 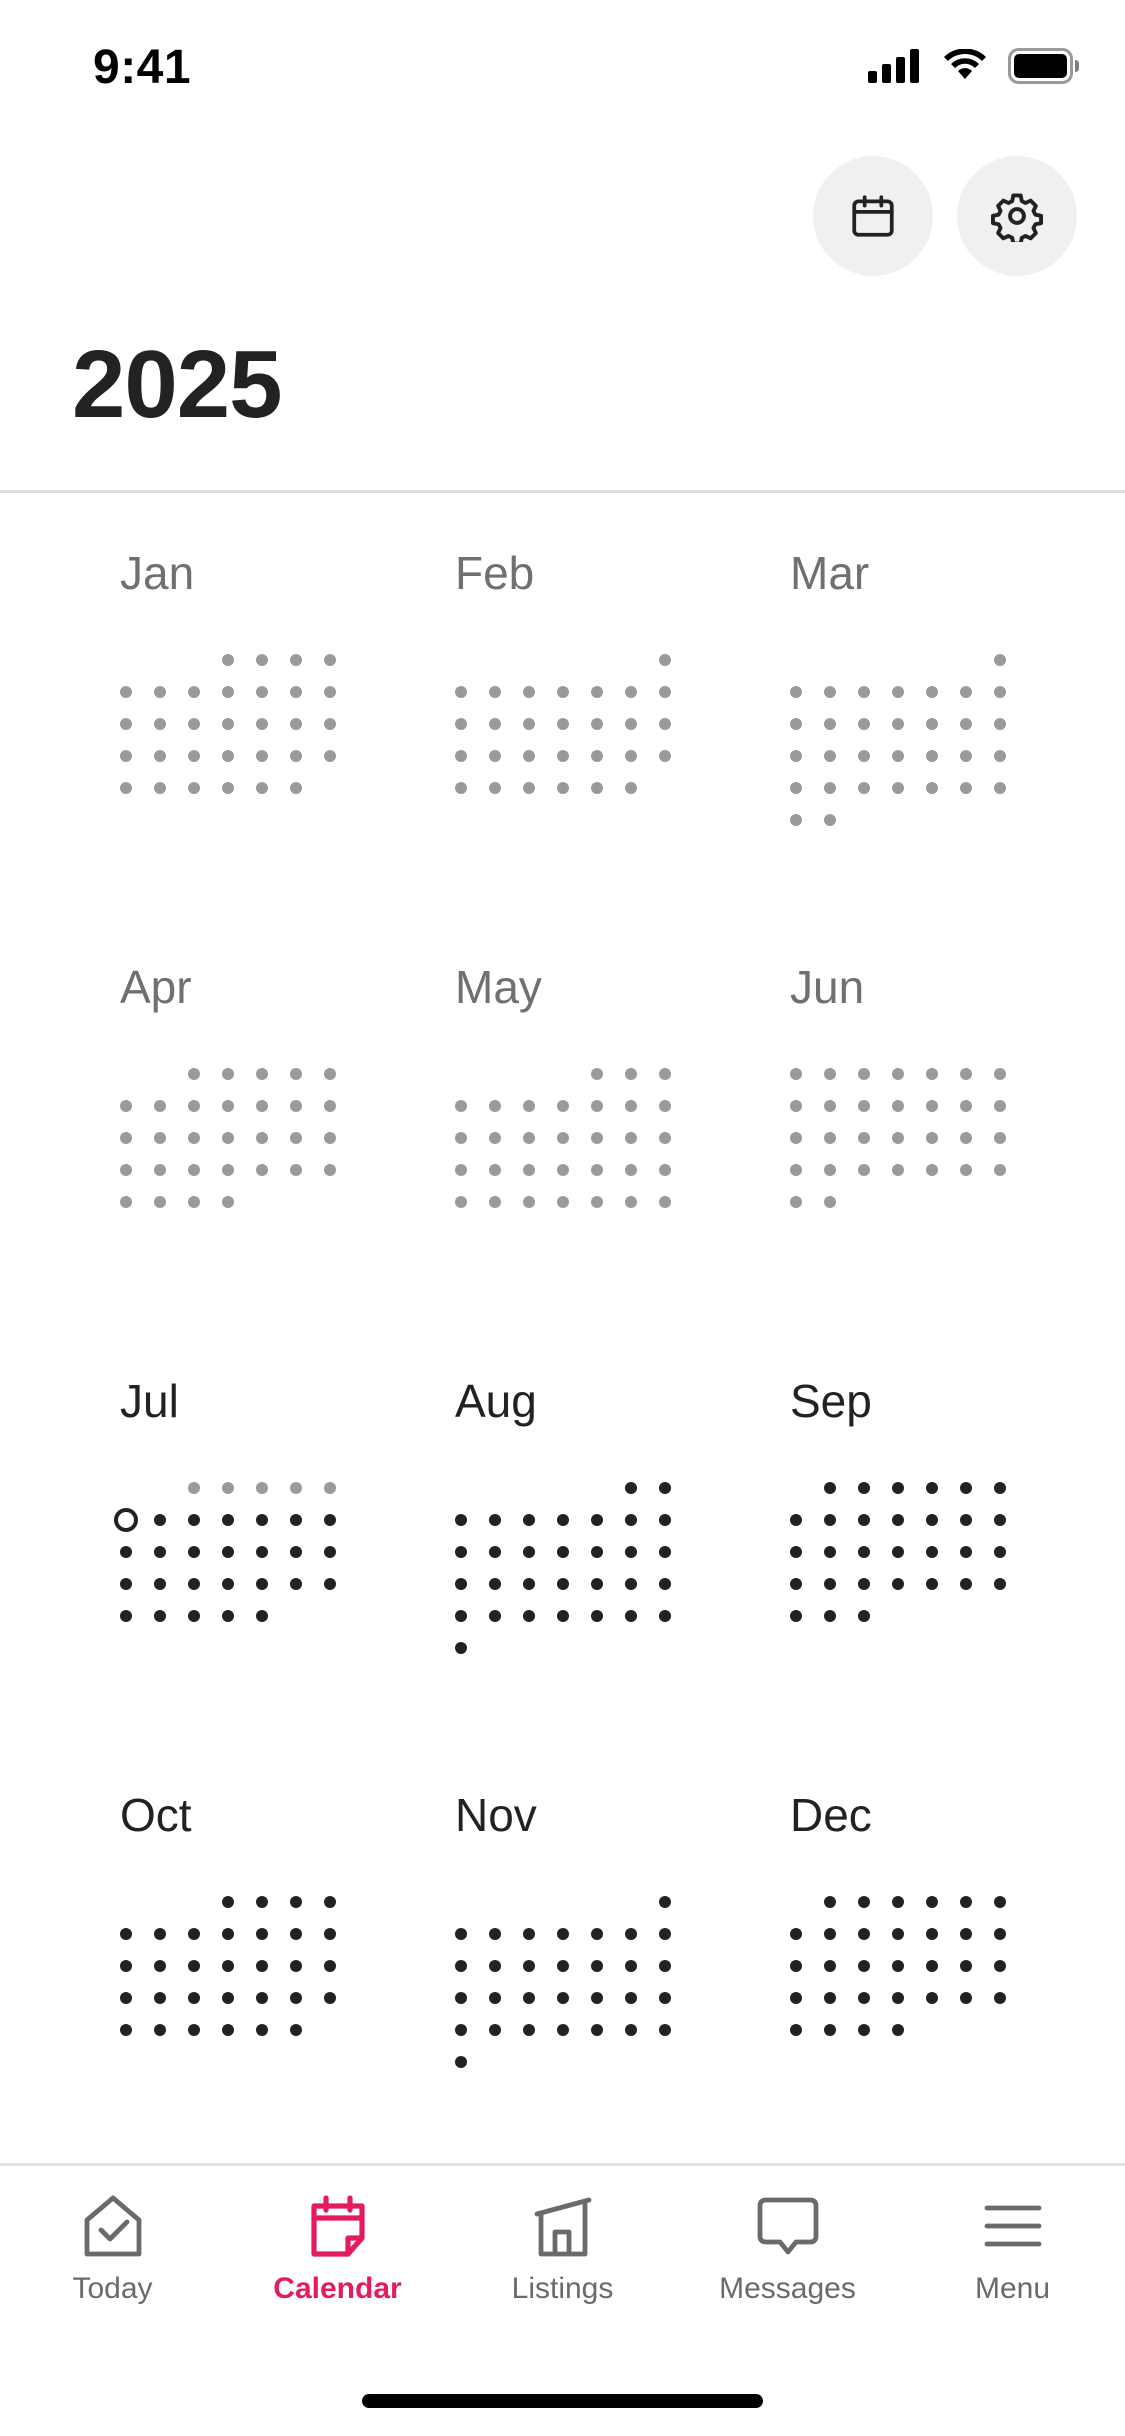 I want to click on month-jun: Jun, so click(x=940, y=1073).